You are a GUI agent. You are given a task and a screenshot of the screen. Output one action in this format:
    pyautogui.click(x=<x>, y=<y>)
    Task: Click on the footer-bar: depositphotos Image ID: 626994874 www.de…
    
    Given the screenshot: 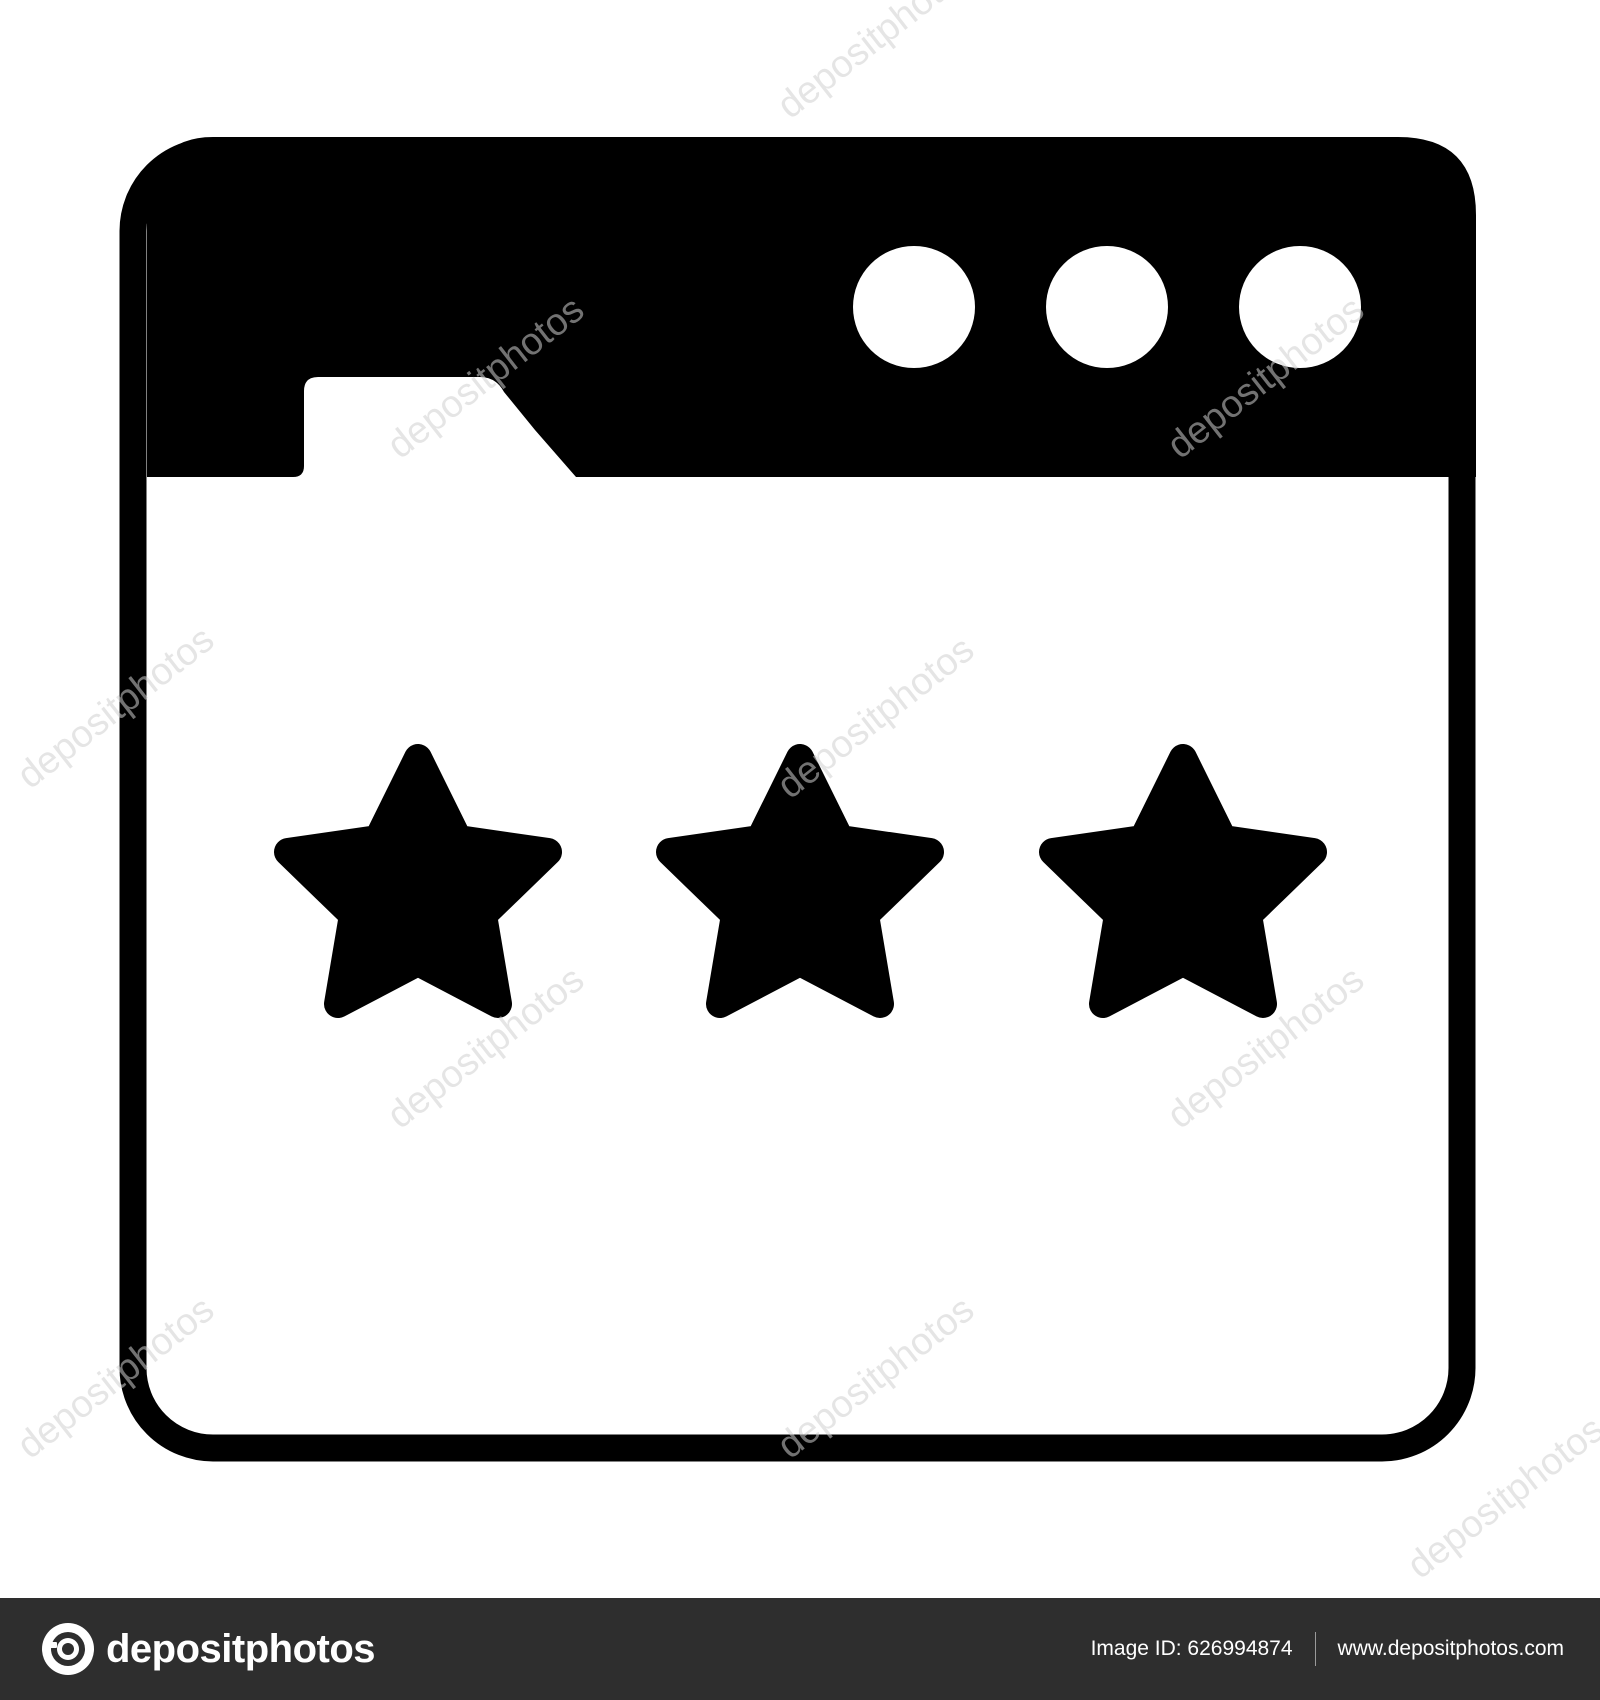 What is the action you would take?
    pyautogui.click(x=800, y=1649)
    